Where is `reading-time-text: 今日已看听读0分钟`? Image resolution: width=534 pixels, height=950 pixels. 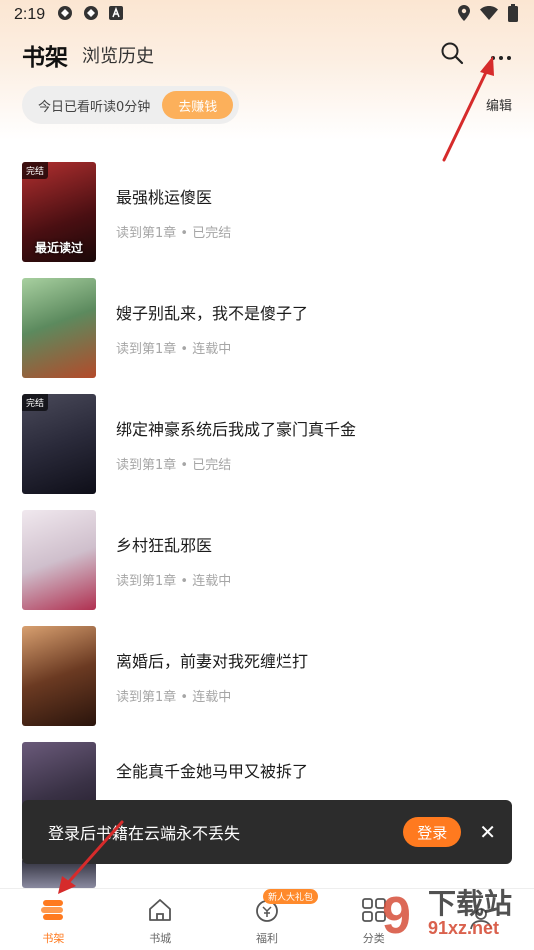 reading-time-text: 今日已看听读0分钟 is located at coordinates (94, 107).